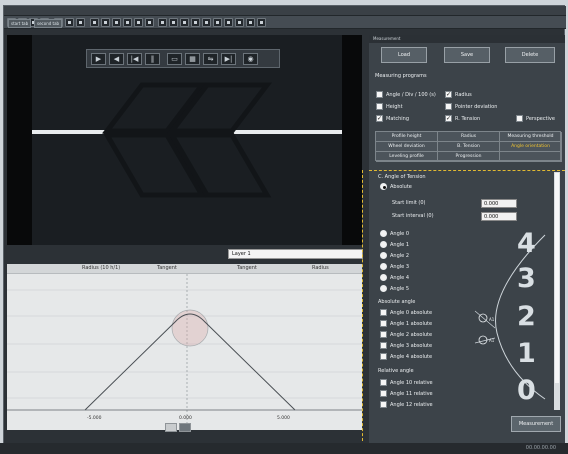  What do you see at coordinates (468, 119) in the screenshot?
I see `checkbox-tension-label: R. Tension` at bounding box center [468, 119].